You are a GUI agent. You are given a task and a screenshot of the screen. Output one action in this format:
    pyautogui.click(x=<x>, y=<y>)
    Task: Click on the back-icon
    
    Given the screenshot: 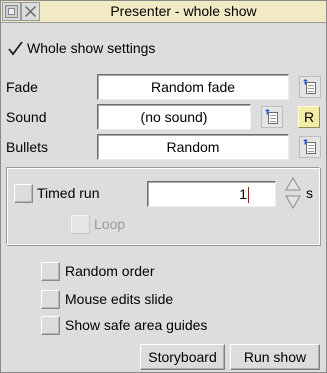 What is the action you would take?
    pyautogui.click(x=11, y=11)
    